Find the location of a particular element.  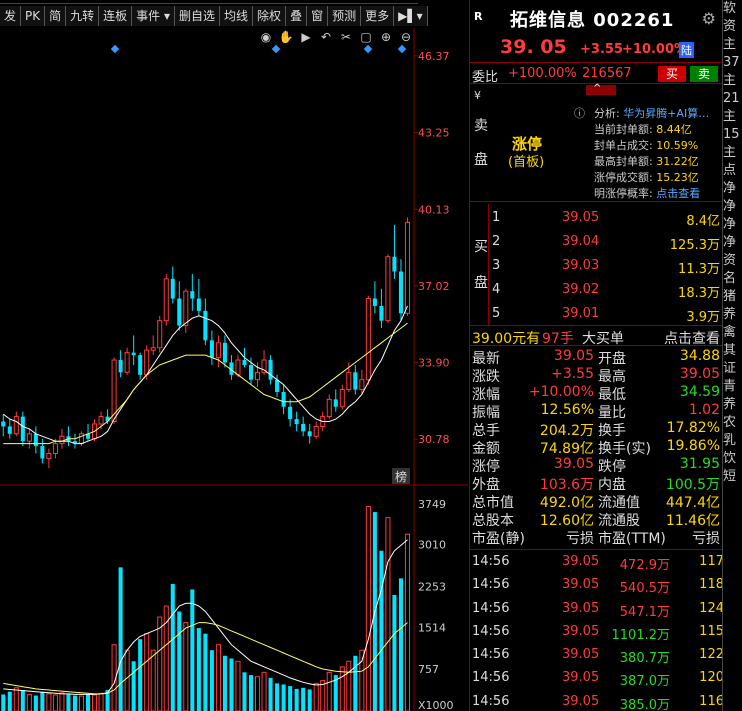

side-list-item: 证 is located at coordinates (732, 369).